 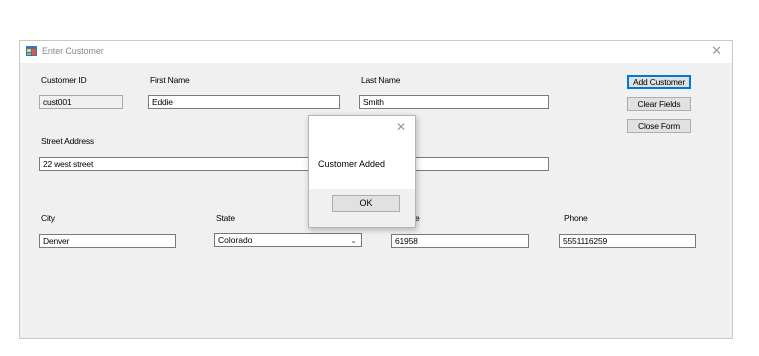 What do you see at coordinates (659, 104) in the screenshot?
I see `clear-fields-button: Clear Fields` at bounding box center [659, 104].